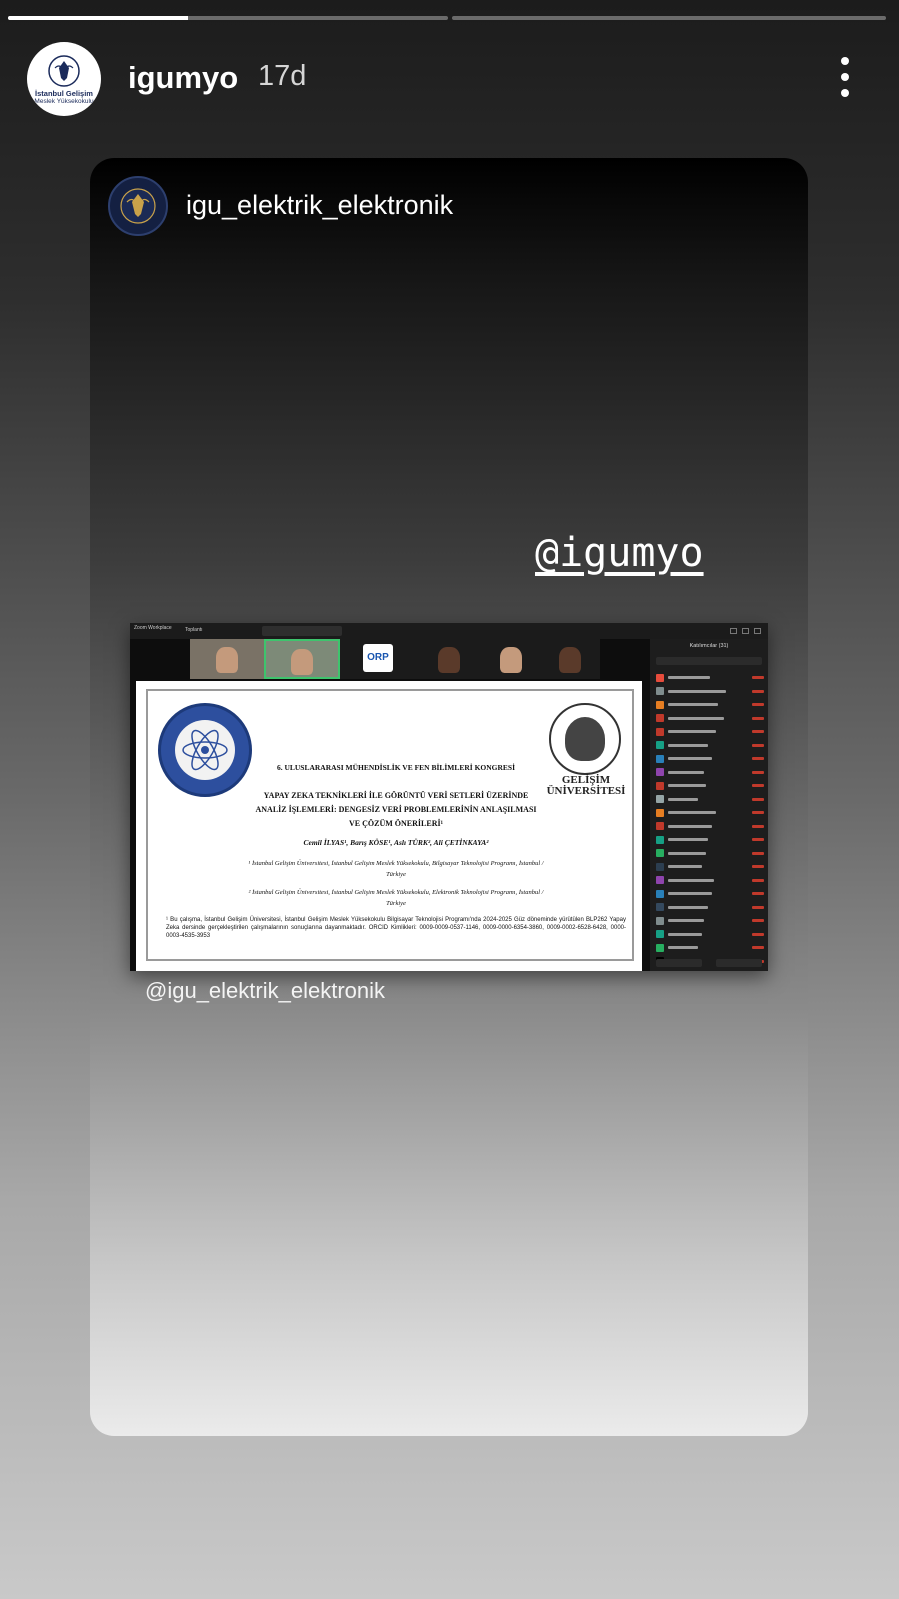 The width and height of the screenshot is (899, 1599). Describe the element at coordinates (302, 631) in the screenshot. I see `meeting-title-bar` at that location.